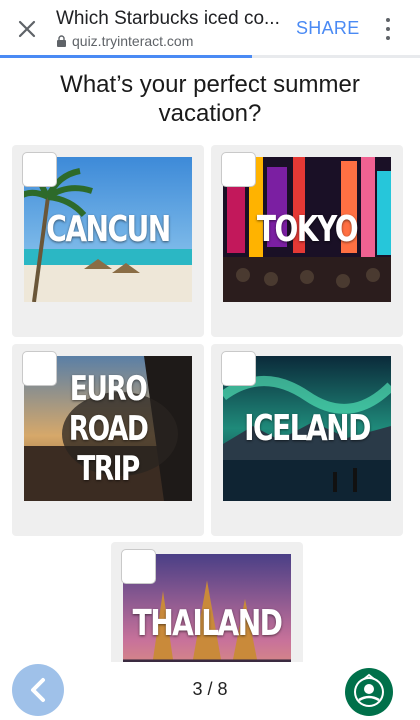 The height and width of the screenshot is (720, 420). I want to click on answer-label: THAILAND, so click(207, 623).